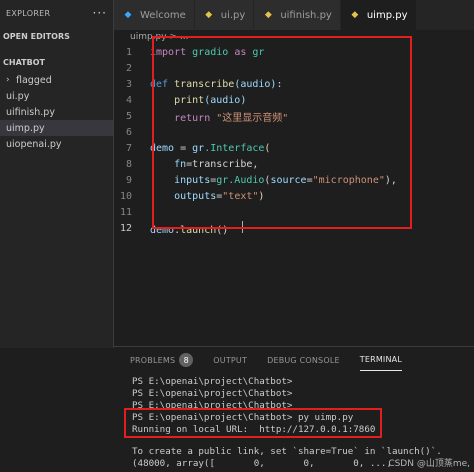 This screenshot has width=474, height=472. I want to click on tab-debug-console: DEBUG CONSOLE, so click(303, 360).